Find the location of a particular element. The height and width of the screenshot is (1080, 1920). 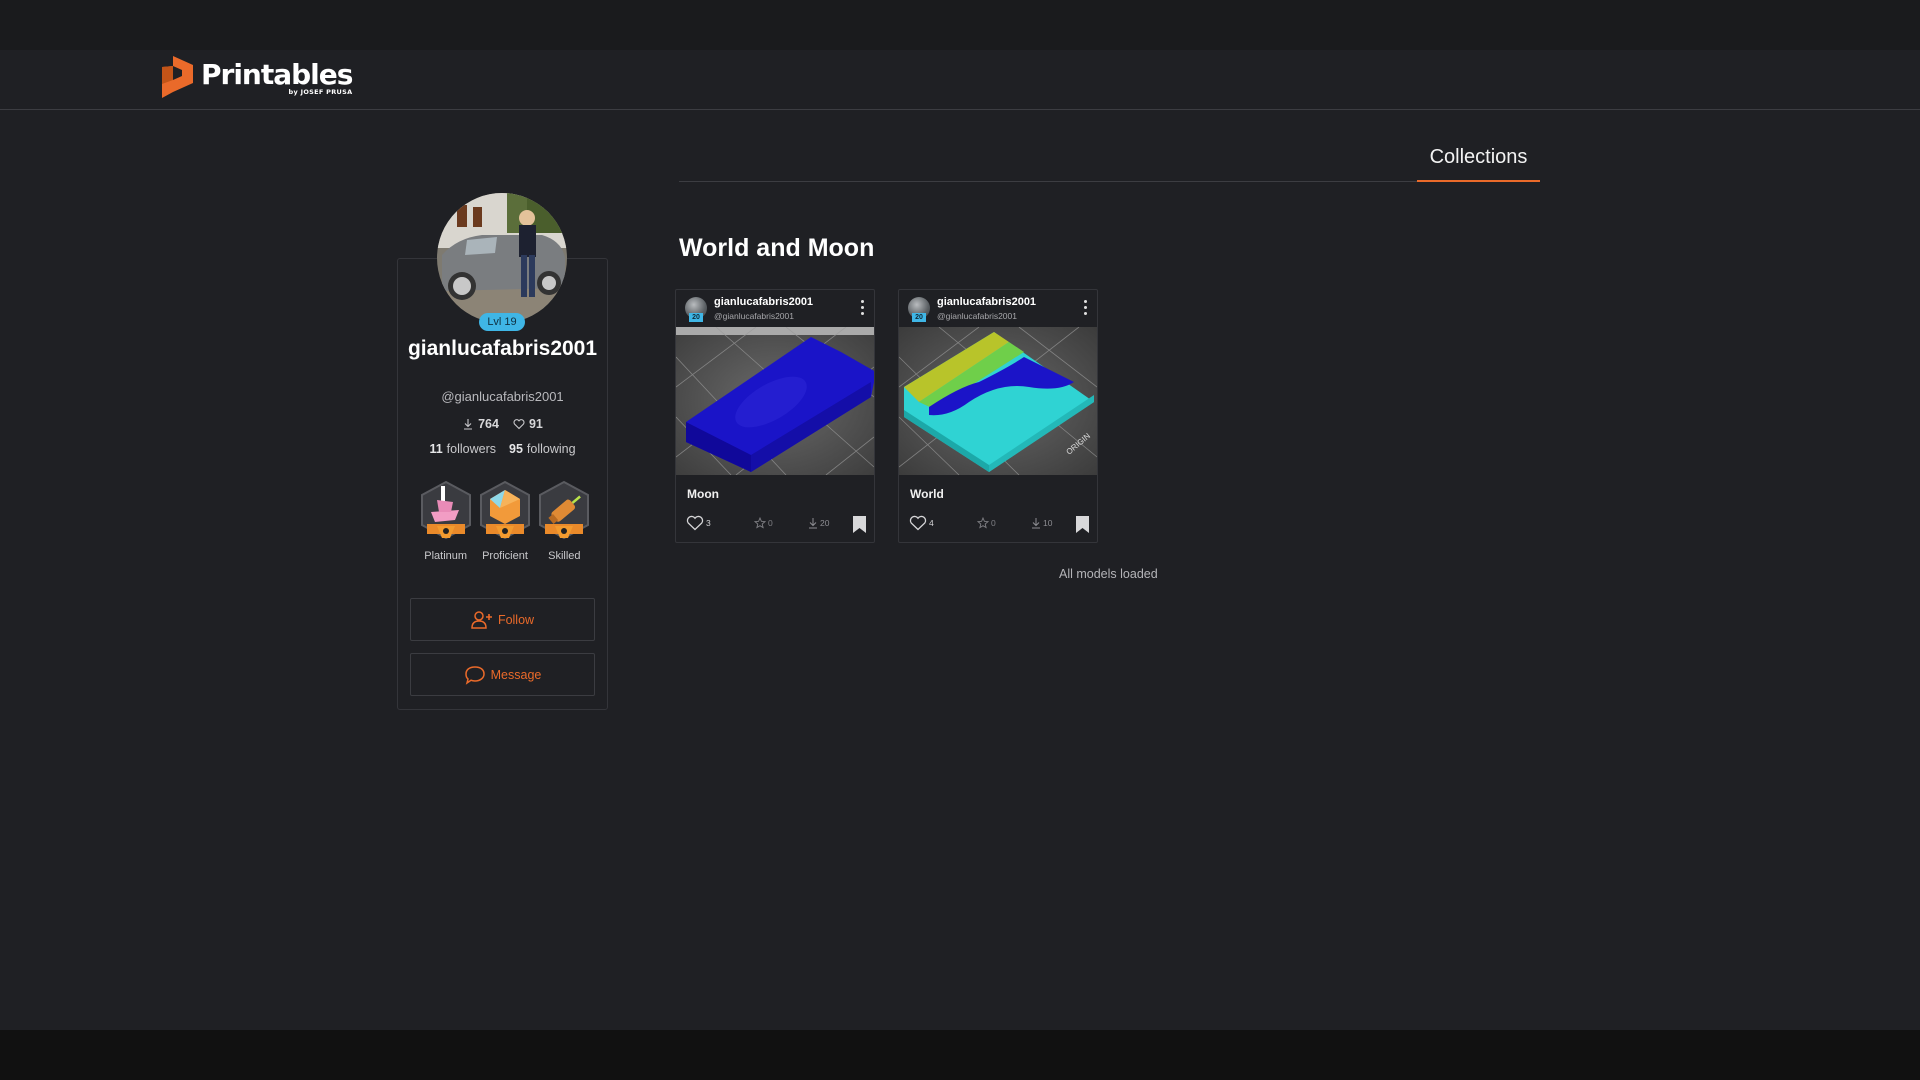

downloads-count: 764 is located at coordinates (488, 424).